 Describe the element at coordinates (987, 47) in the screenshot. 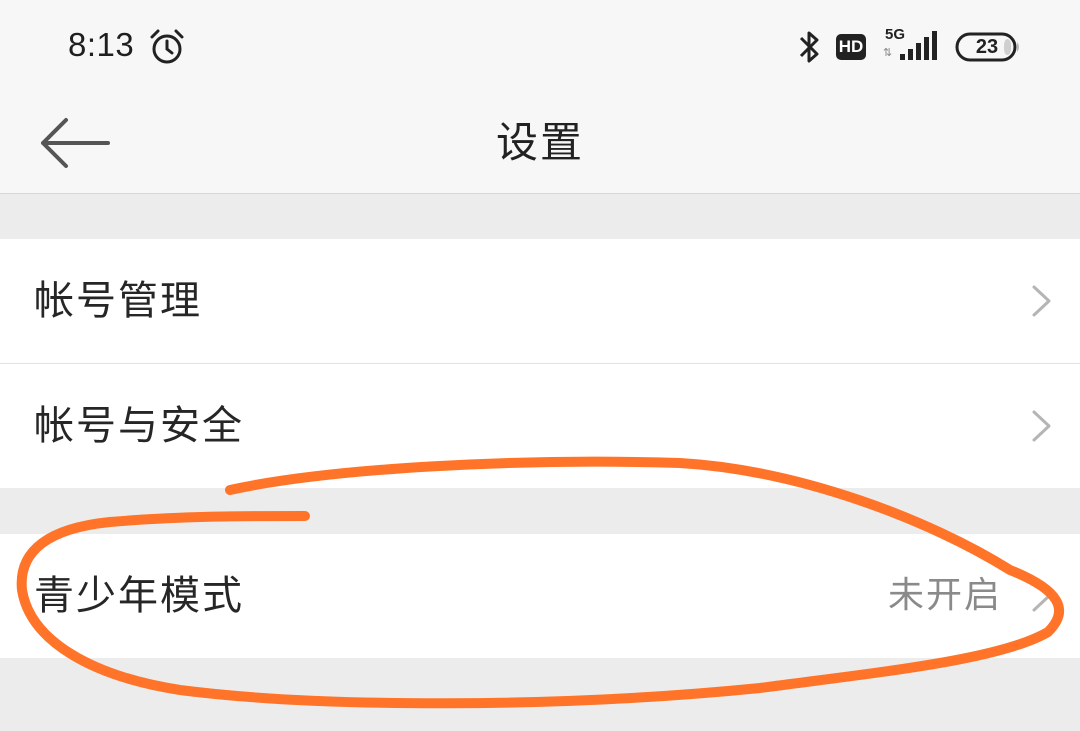

I see `battery-level: 23` at that location.